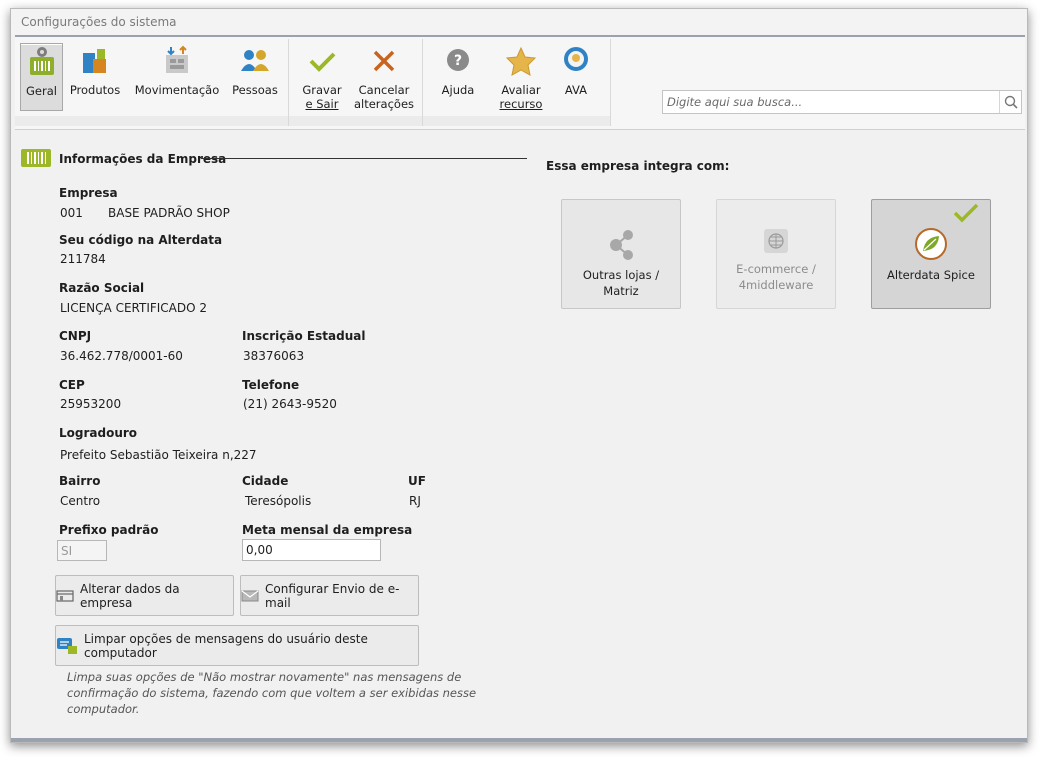  What do you see at coordinates (255, 60) in the screenshot?
I see `pessoas-icon` at bounding box center [255, 60].